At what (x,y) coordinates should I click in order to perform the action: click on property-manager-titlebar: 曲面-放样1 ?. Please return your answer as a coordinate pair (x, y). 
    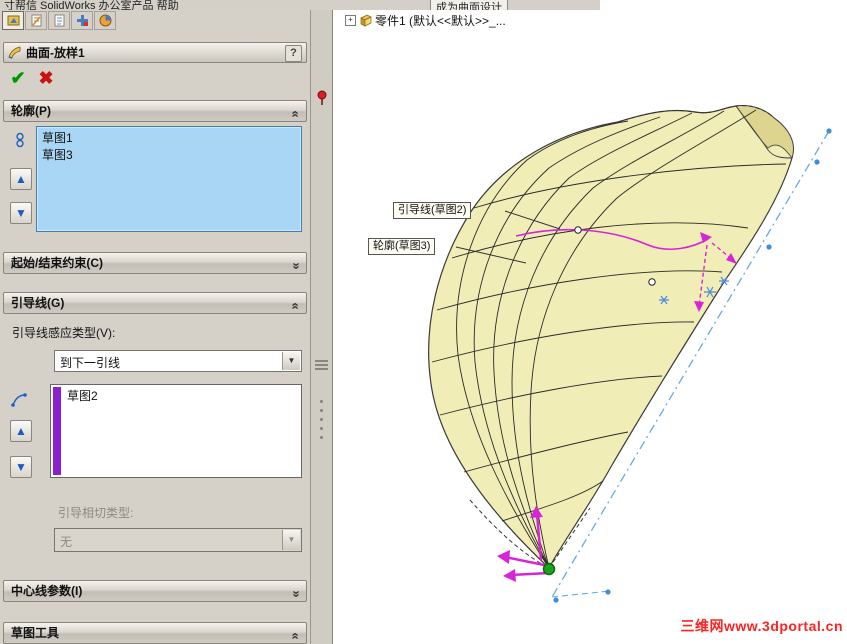
    Looking at the image, I should click on (155, 52).